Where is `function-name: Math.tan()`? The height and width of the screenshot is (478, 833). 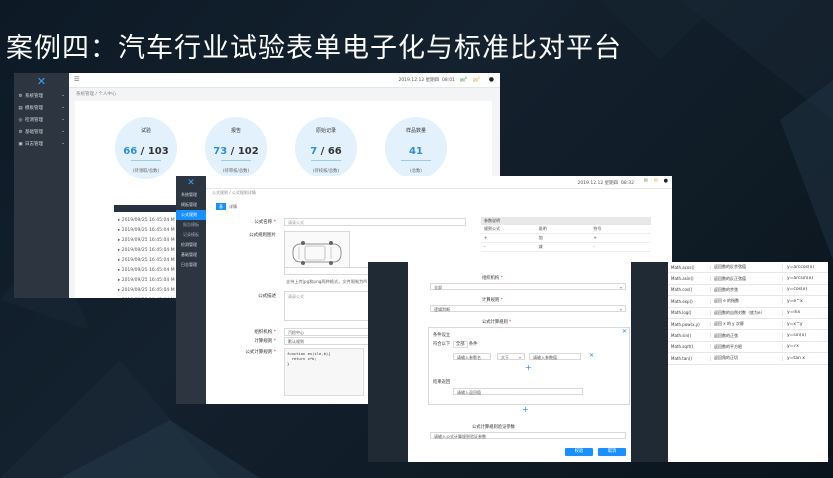 function-name: Math.tan() is located at coordinates (689, 358).